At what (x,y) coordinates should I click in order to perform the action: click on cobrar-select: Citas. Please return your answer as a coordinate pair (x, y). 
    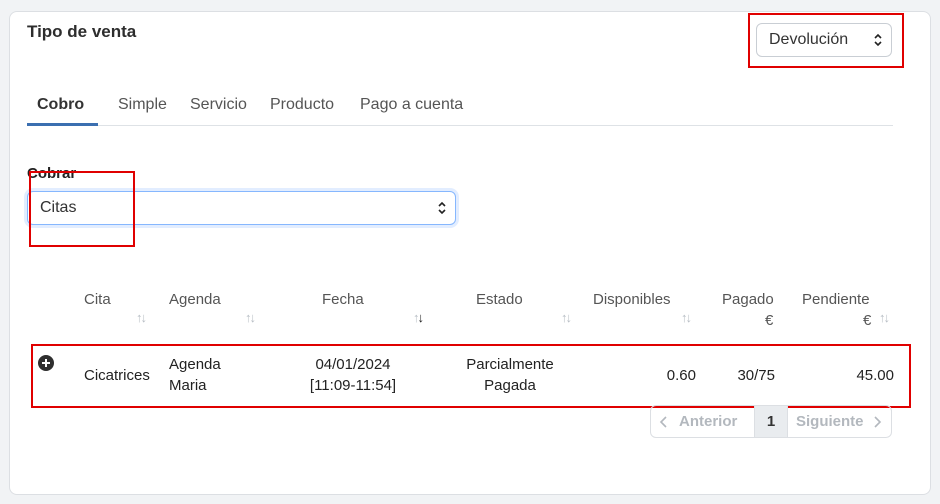
    Looking at the image, I should click on (241, 208).